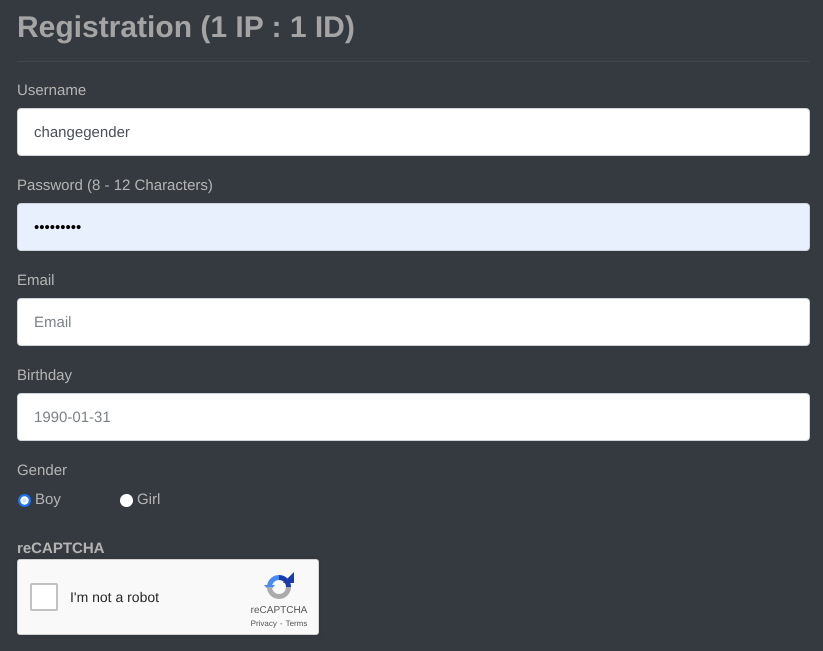 Image resolution: width=823 pixels, height=651 pixels. Describe the element at coordinates (263, 624) in the screenshot. I see `footer-link: Privacy` at that location.